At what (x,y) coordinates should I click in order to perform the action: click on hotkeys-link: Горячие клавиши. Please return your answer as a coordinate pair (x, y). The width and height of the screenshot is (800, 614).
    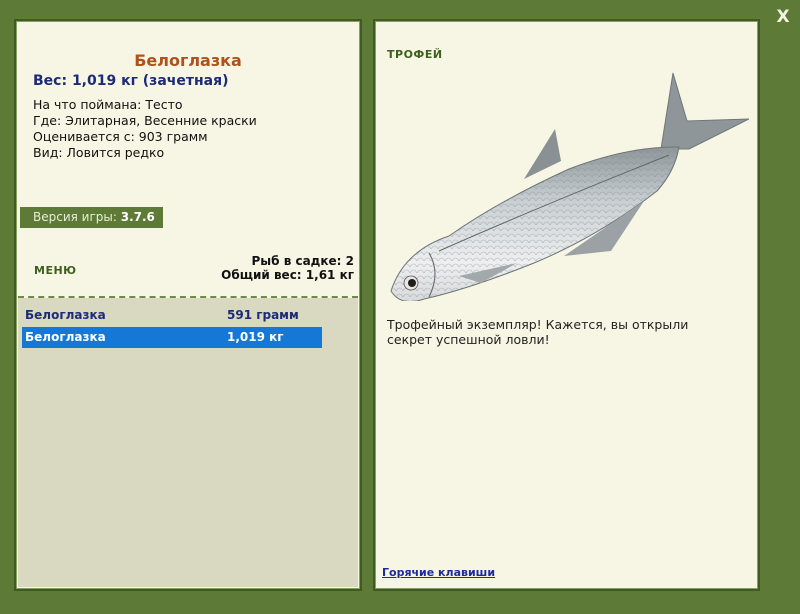
    Looking at the image, I should click on (438, 572).